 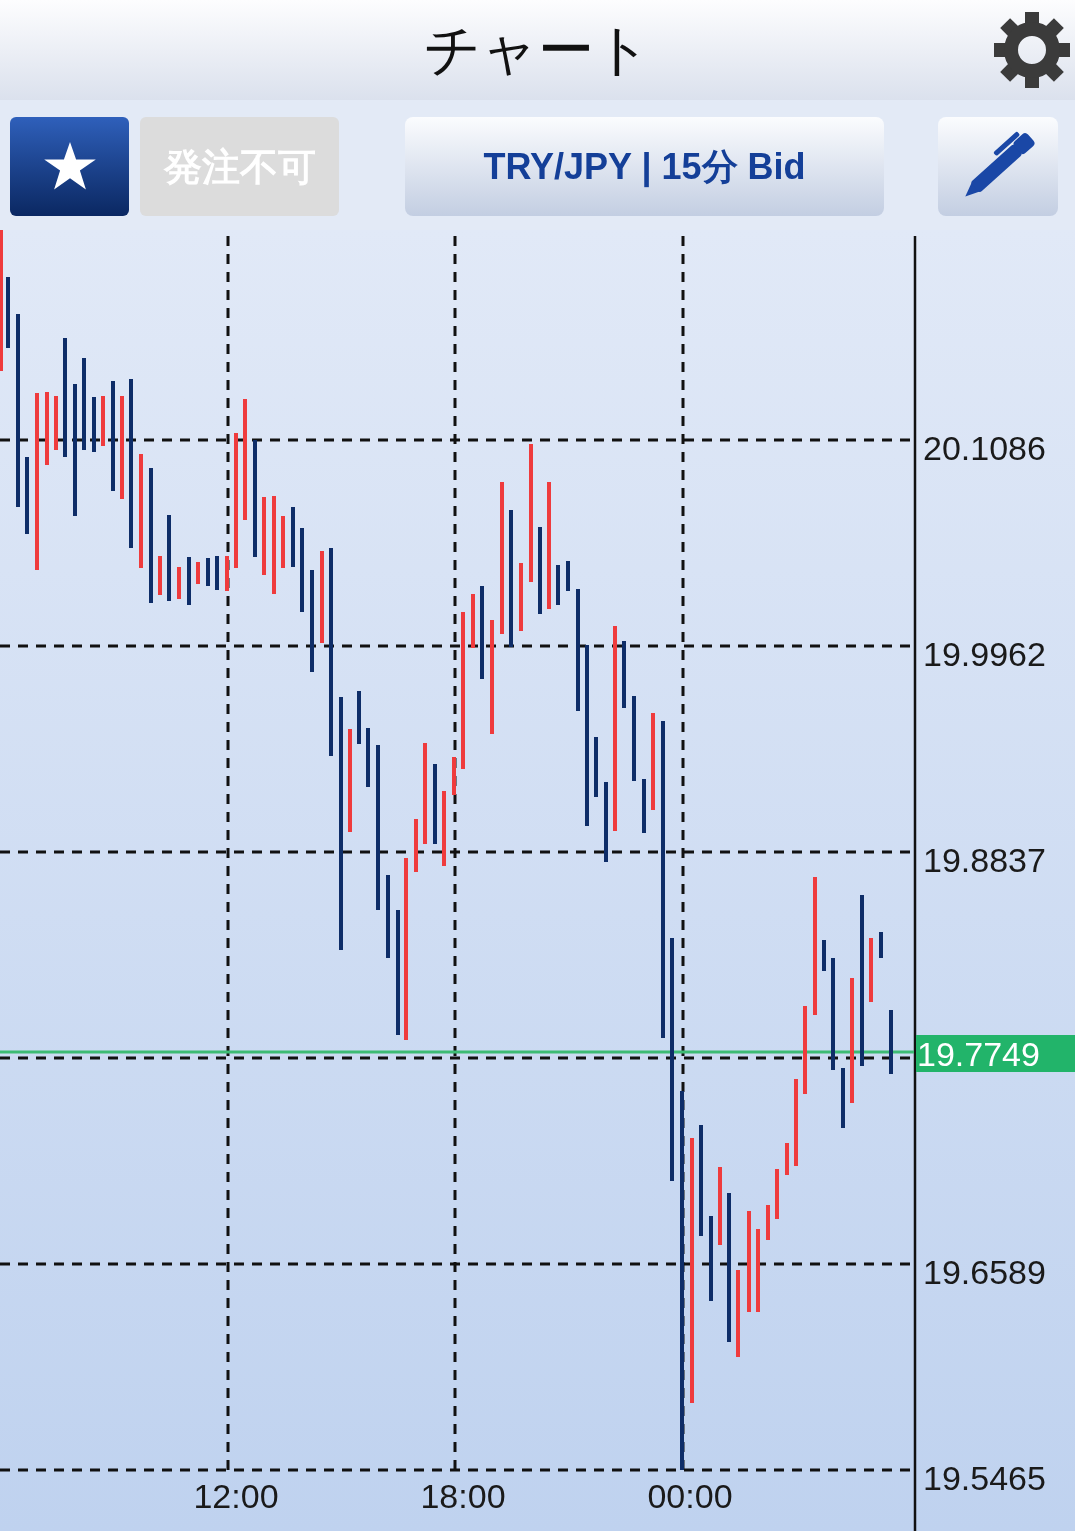 I want to click on time-axis-label: 18:00, so click(x=463, y=1496).